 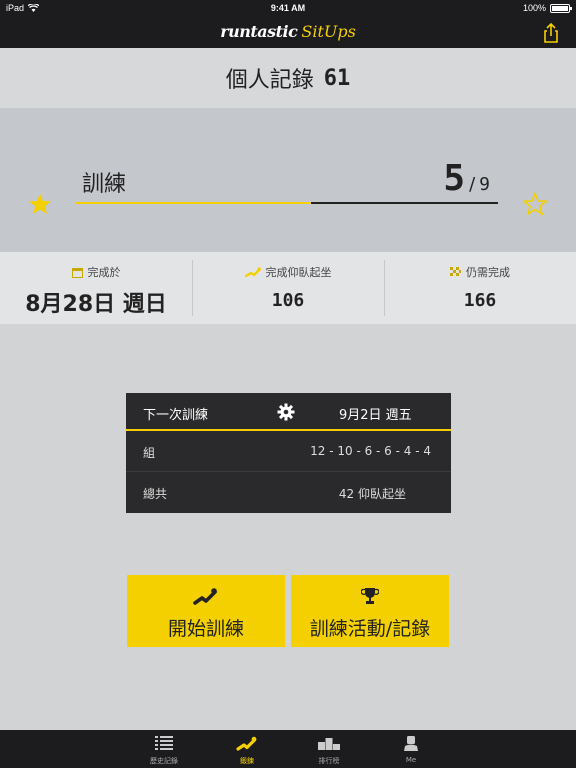 I want to click on sets-label: 組, so click(x=149, y=453).